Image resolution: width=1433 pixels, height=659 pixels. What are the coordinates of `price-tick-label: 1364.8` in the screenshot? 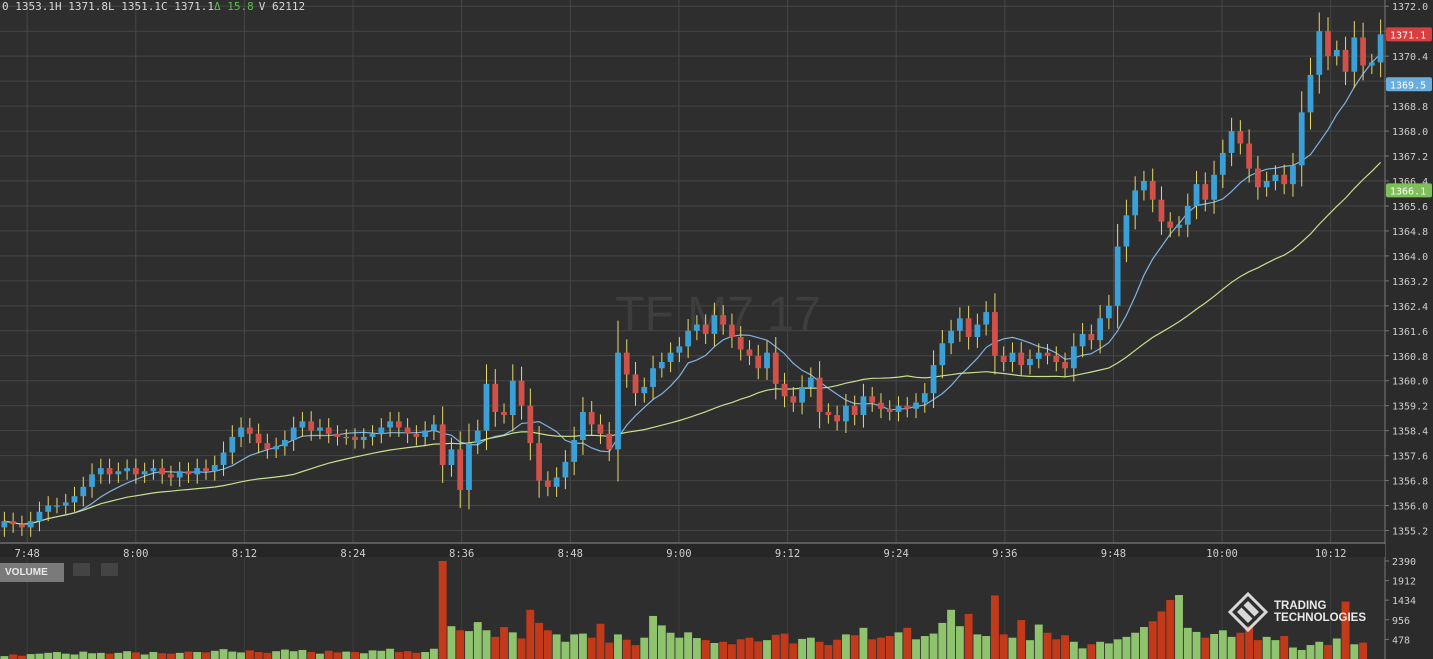 It's located at (1410, 232).